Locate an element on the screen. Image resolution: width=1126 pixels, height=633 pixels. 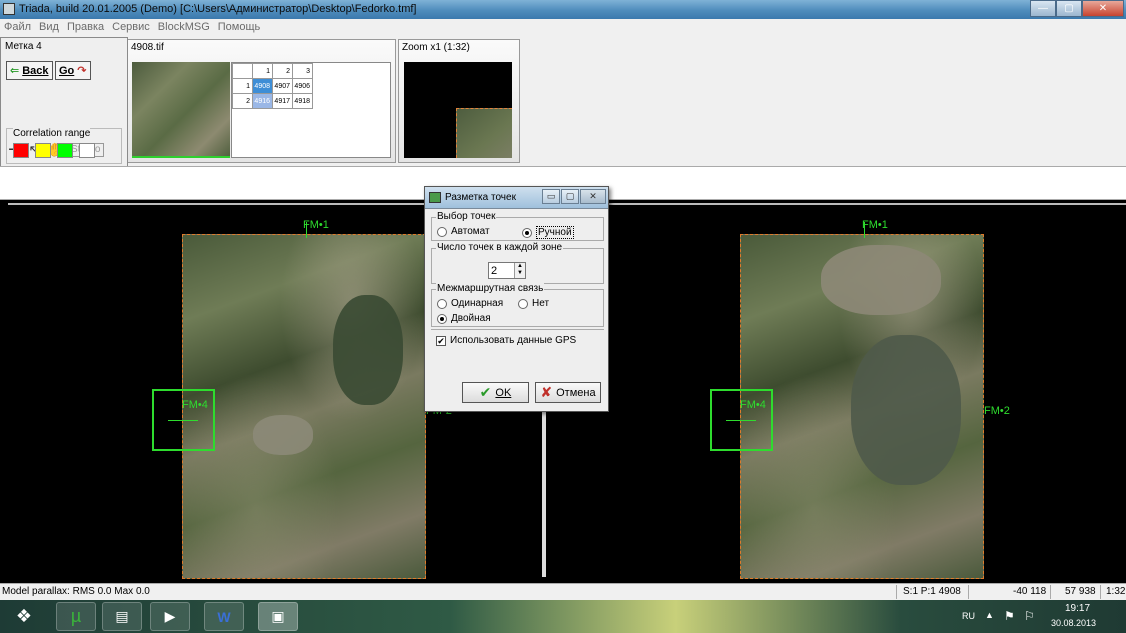
clock-date: 30.08.2013 is located at coordinates (1073, 623).